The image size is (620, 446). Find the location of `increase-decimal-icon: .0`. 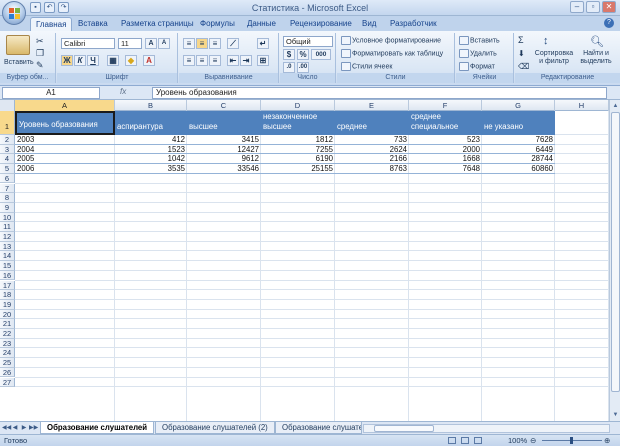

increase-decimal-icon: .0 is located at coordinates (289, 67).